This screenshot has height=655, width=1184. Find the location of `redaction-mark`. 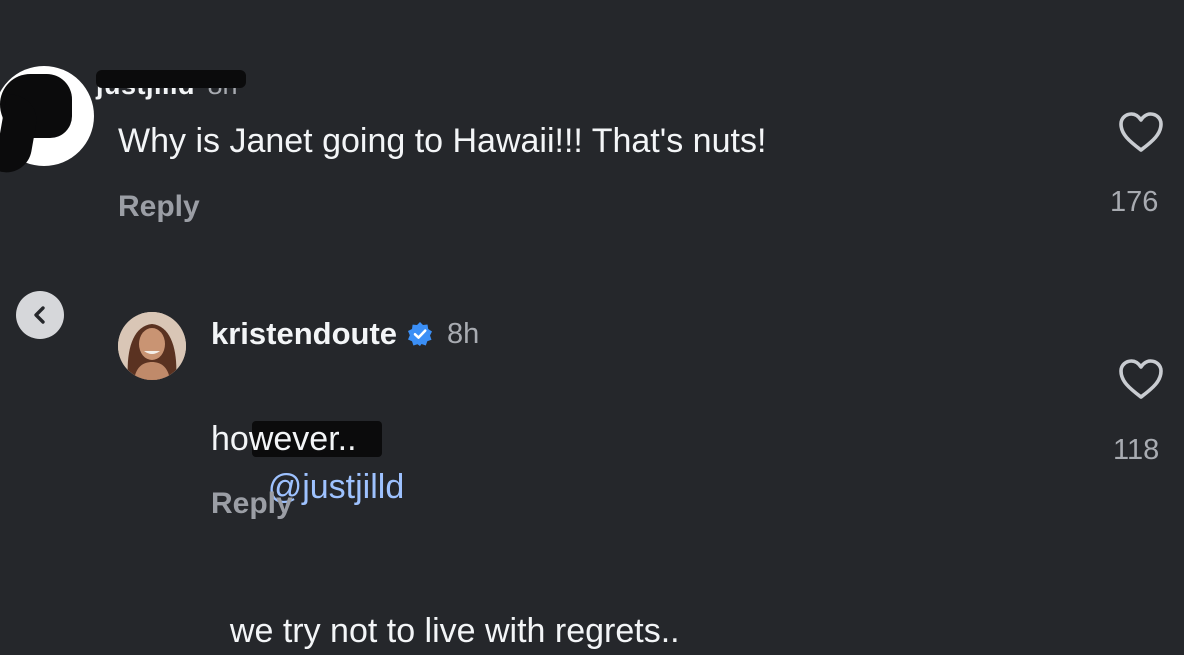

redaction-mark is located at coordinates (171, 79).